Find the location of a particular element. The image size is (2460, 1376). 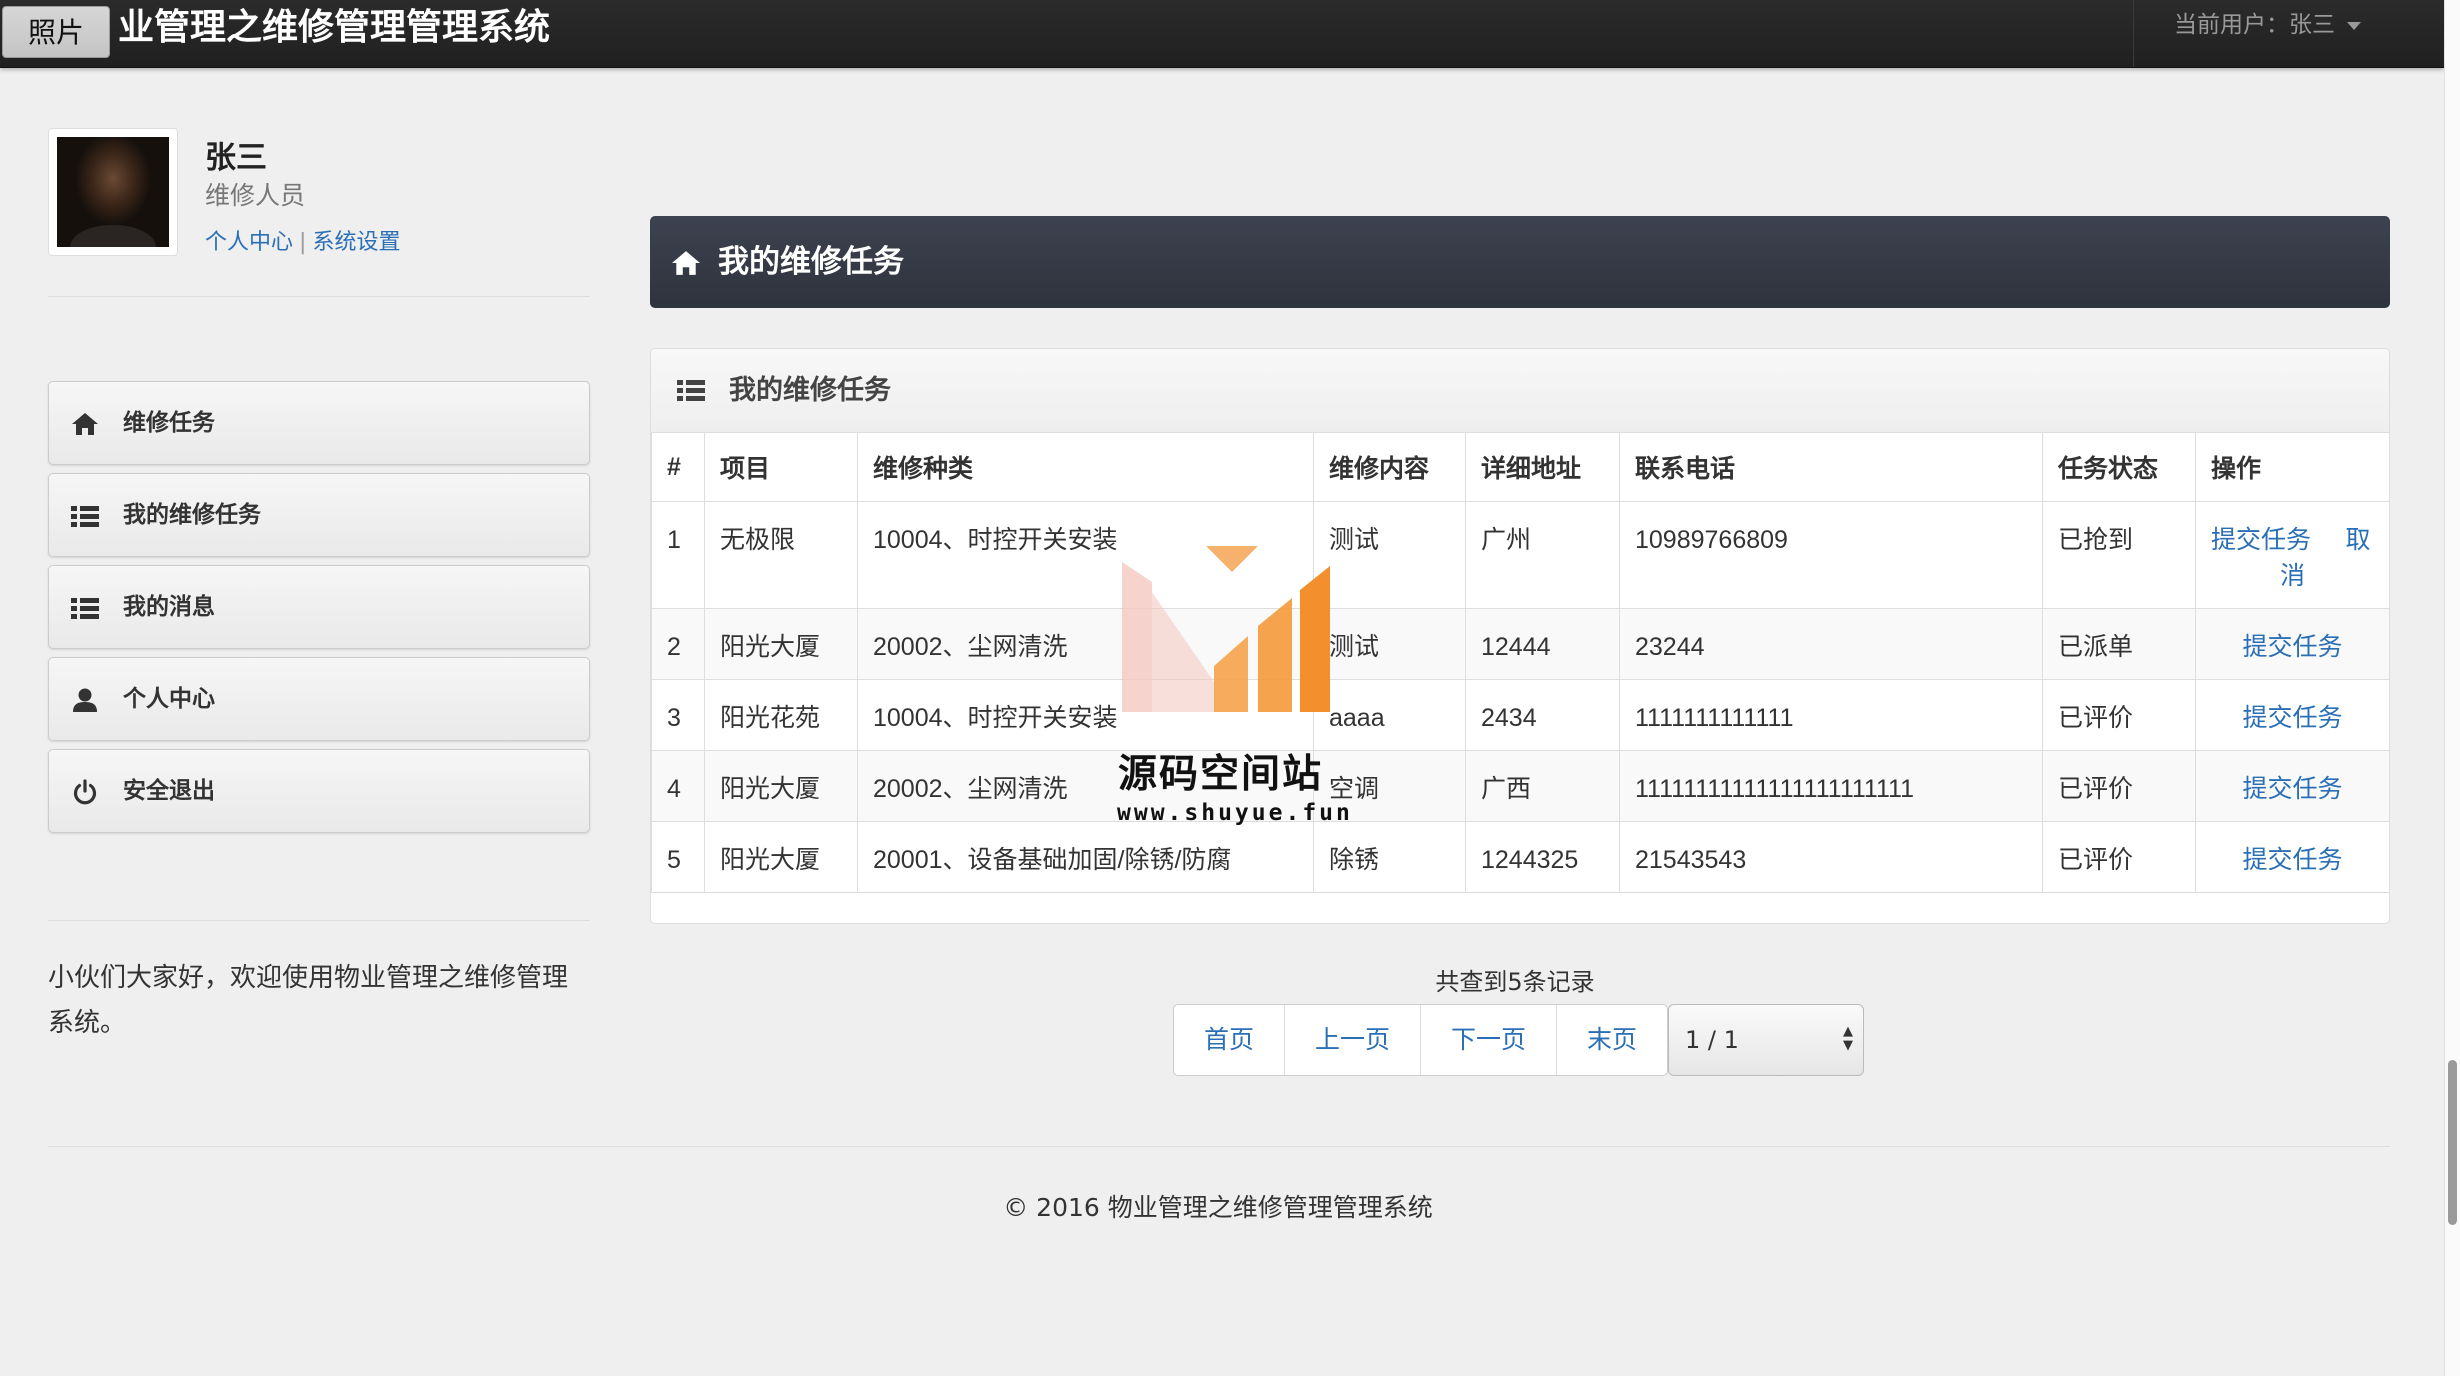

cell-actions: 提交任务 取消 取 消 is located at coordinates (2292, 555).